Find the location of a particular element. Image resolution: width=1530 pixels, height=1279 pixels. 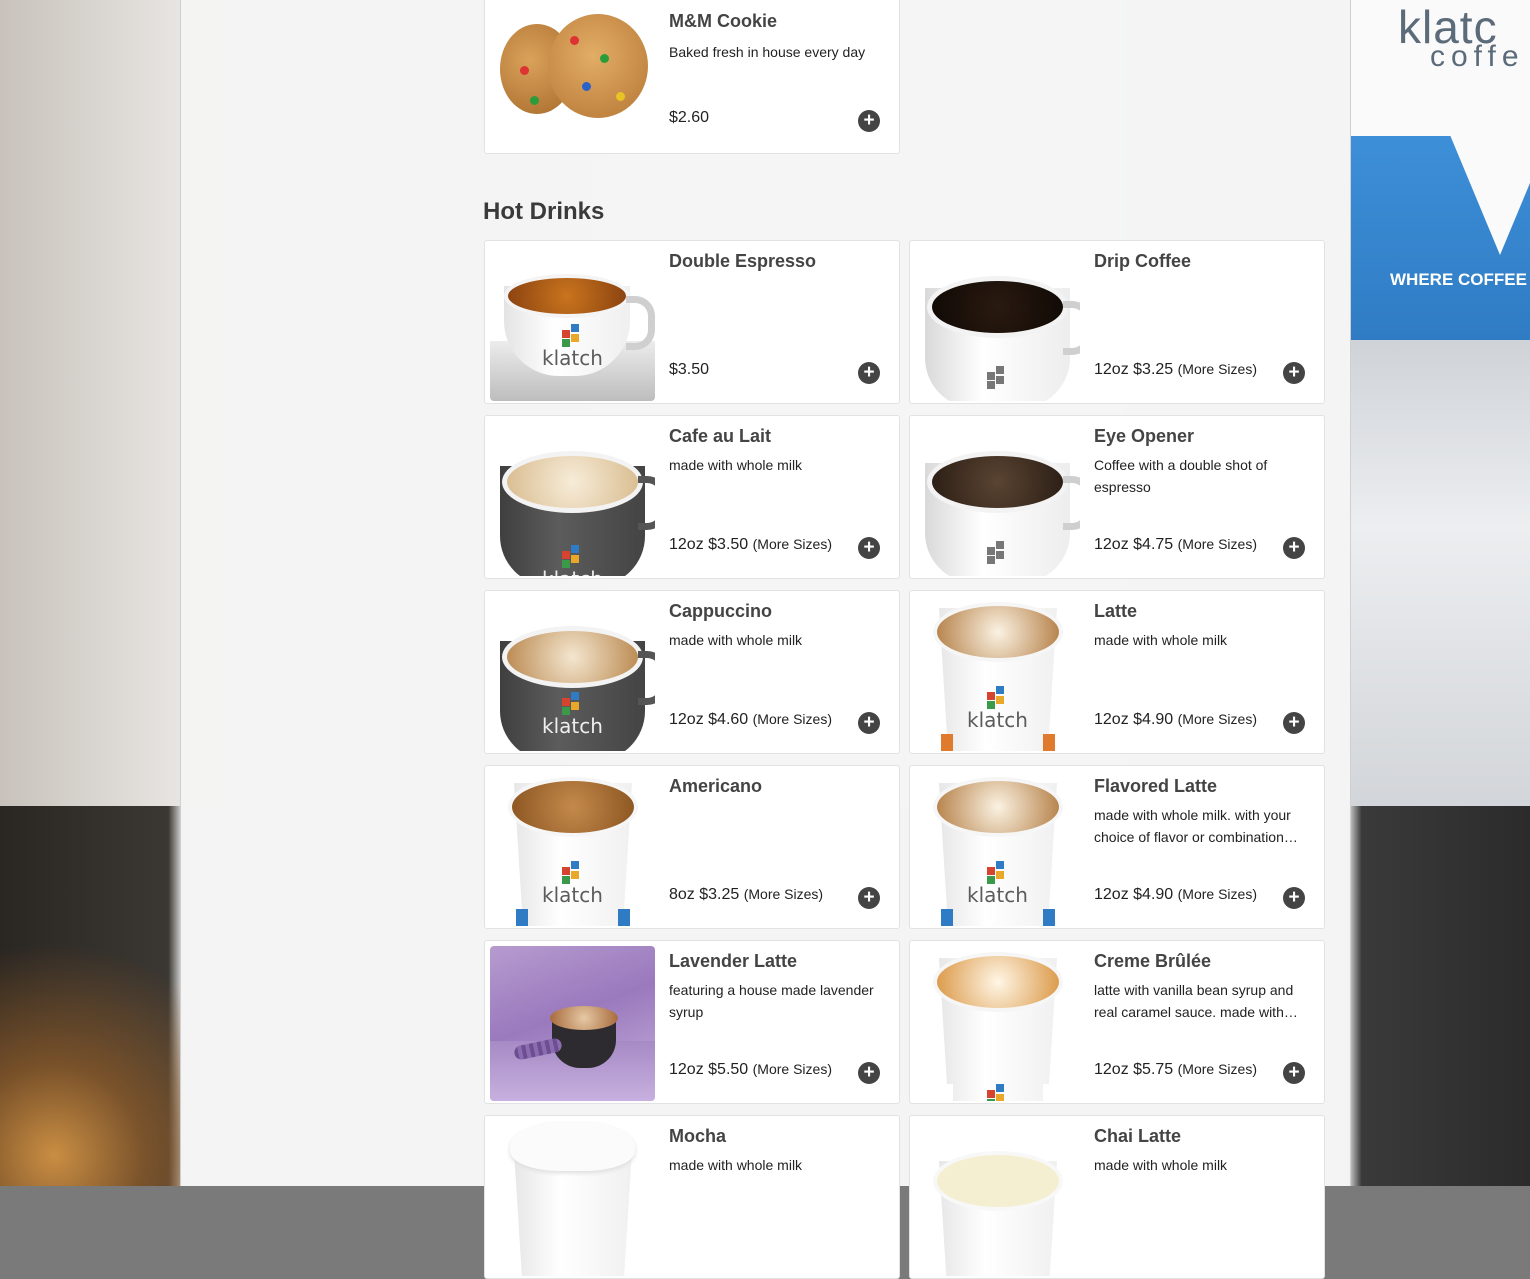

item-name: Double Espresso is located at coordinates (742, 261).